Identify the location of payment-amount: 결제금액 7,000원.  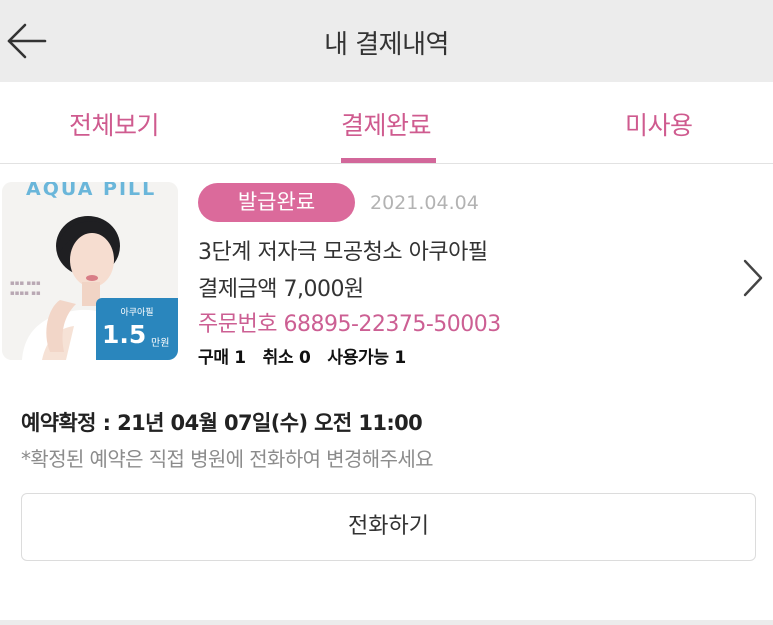
(281, 289).